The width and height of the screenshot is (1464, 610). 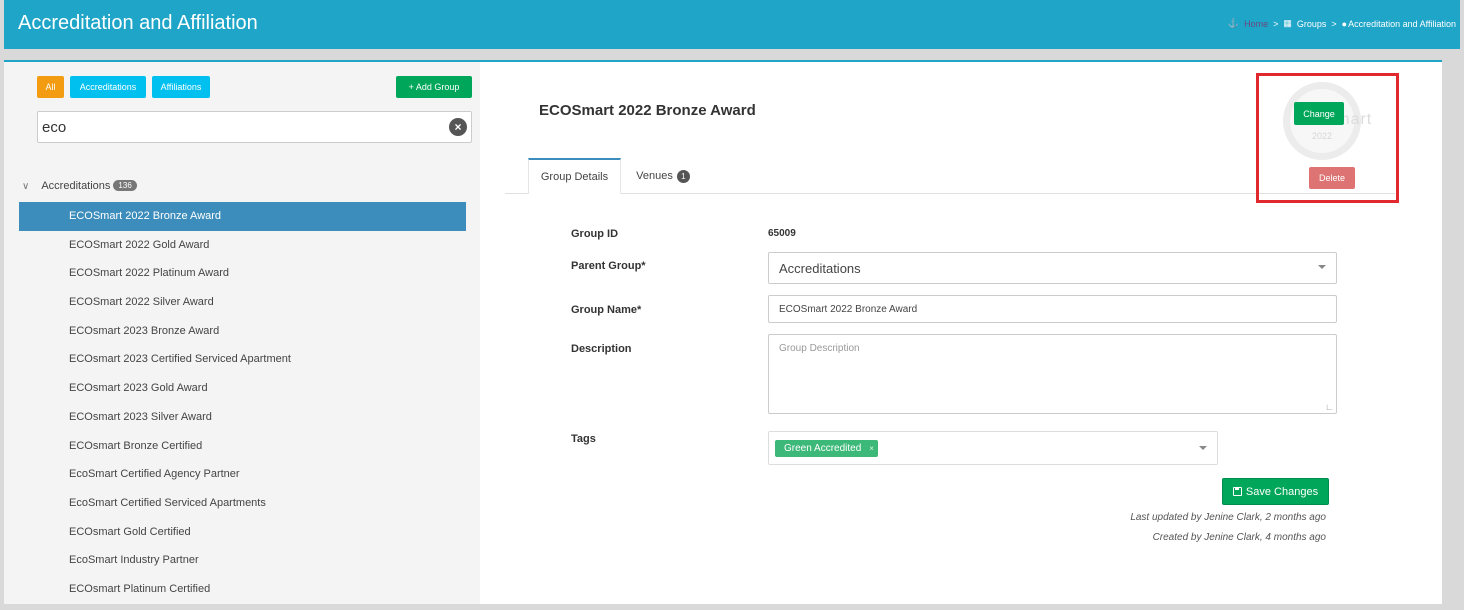 I want to click on filter-affiliations-button: Affiliations, so click(x=181, y=87).